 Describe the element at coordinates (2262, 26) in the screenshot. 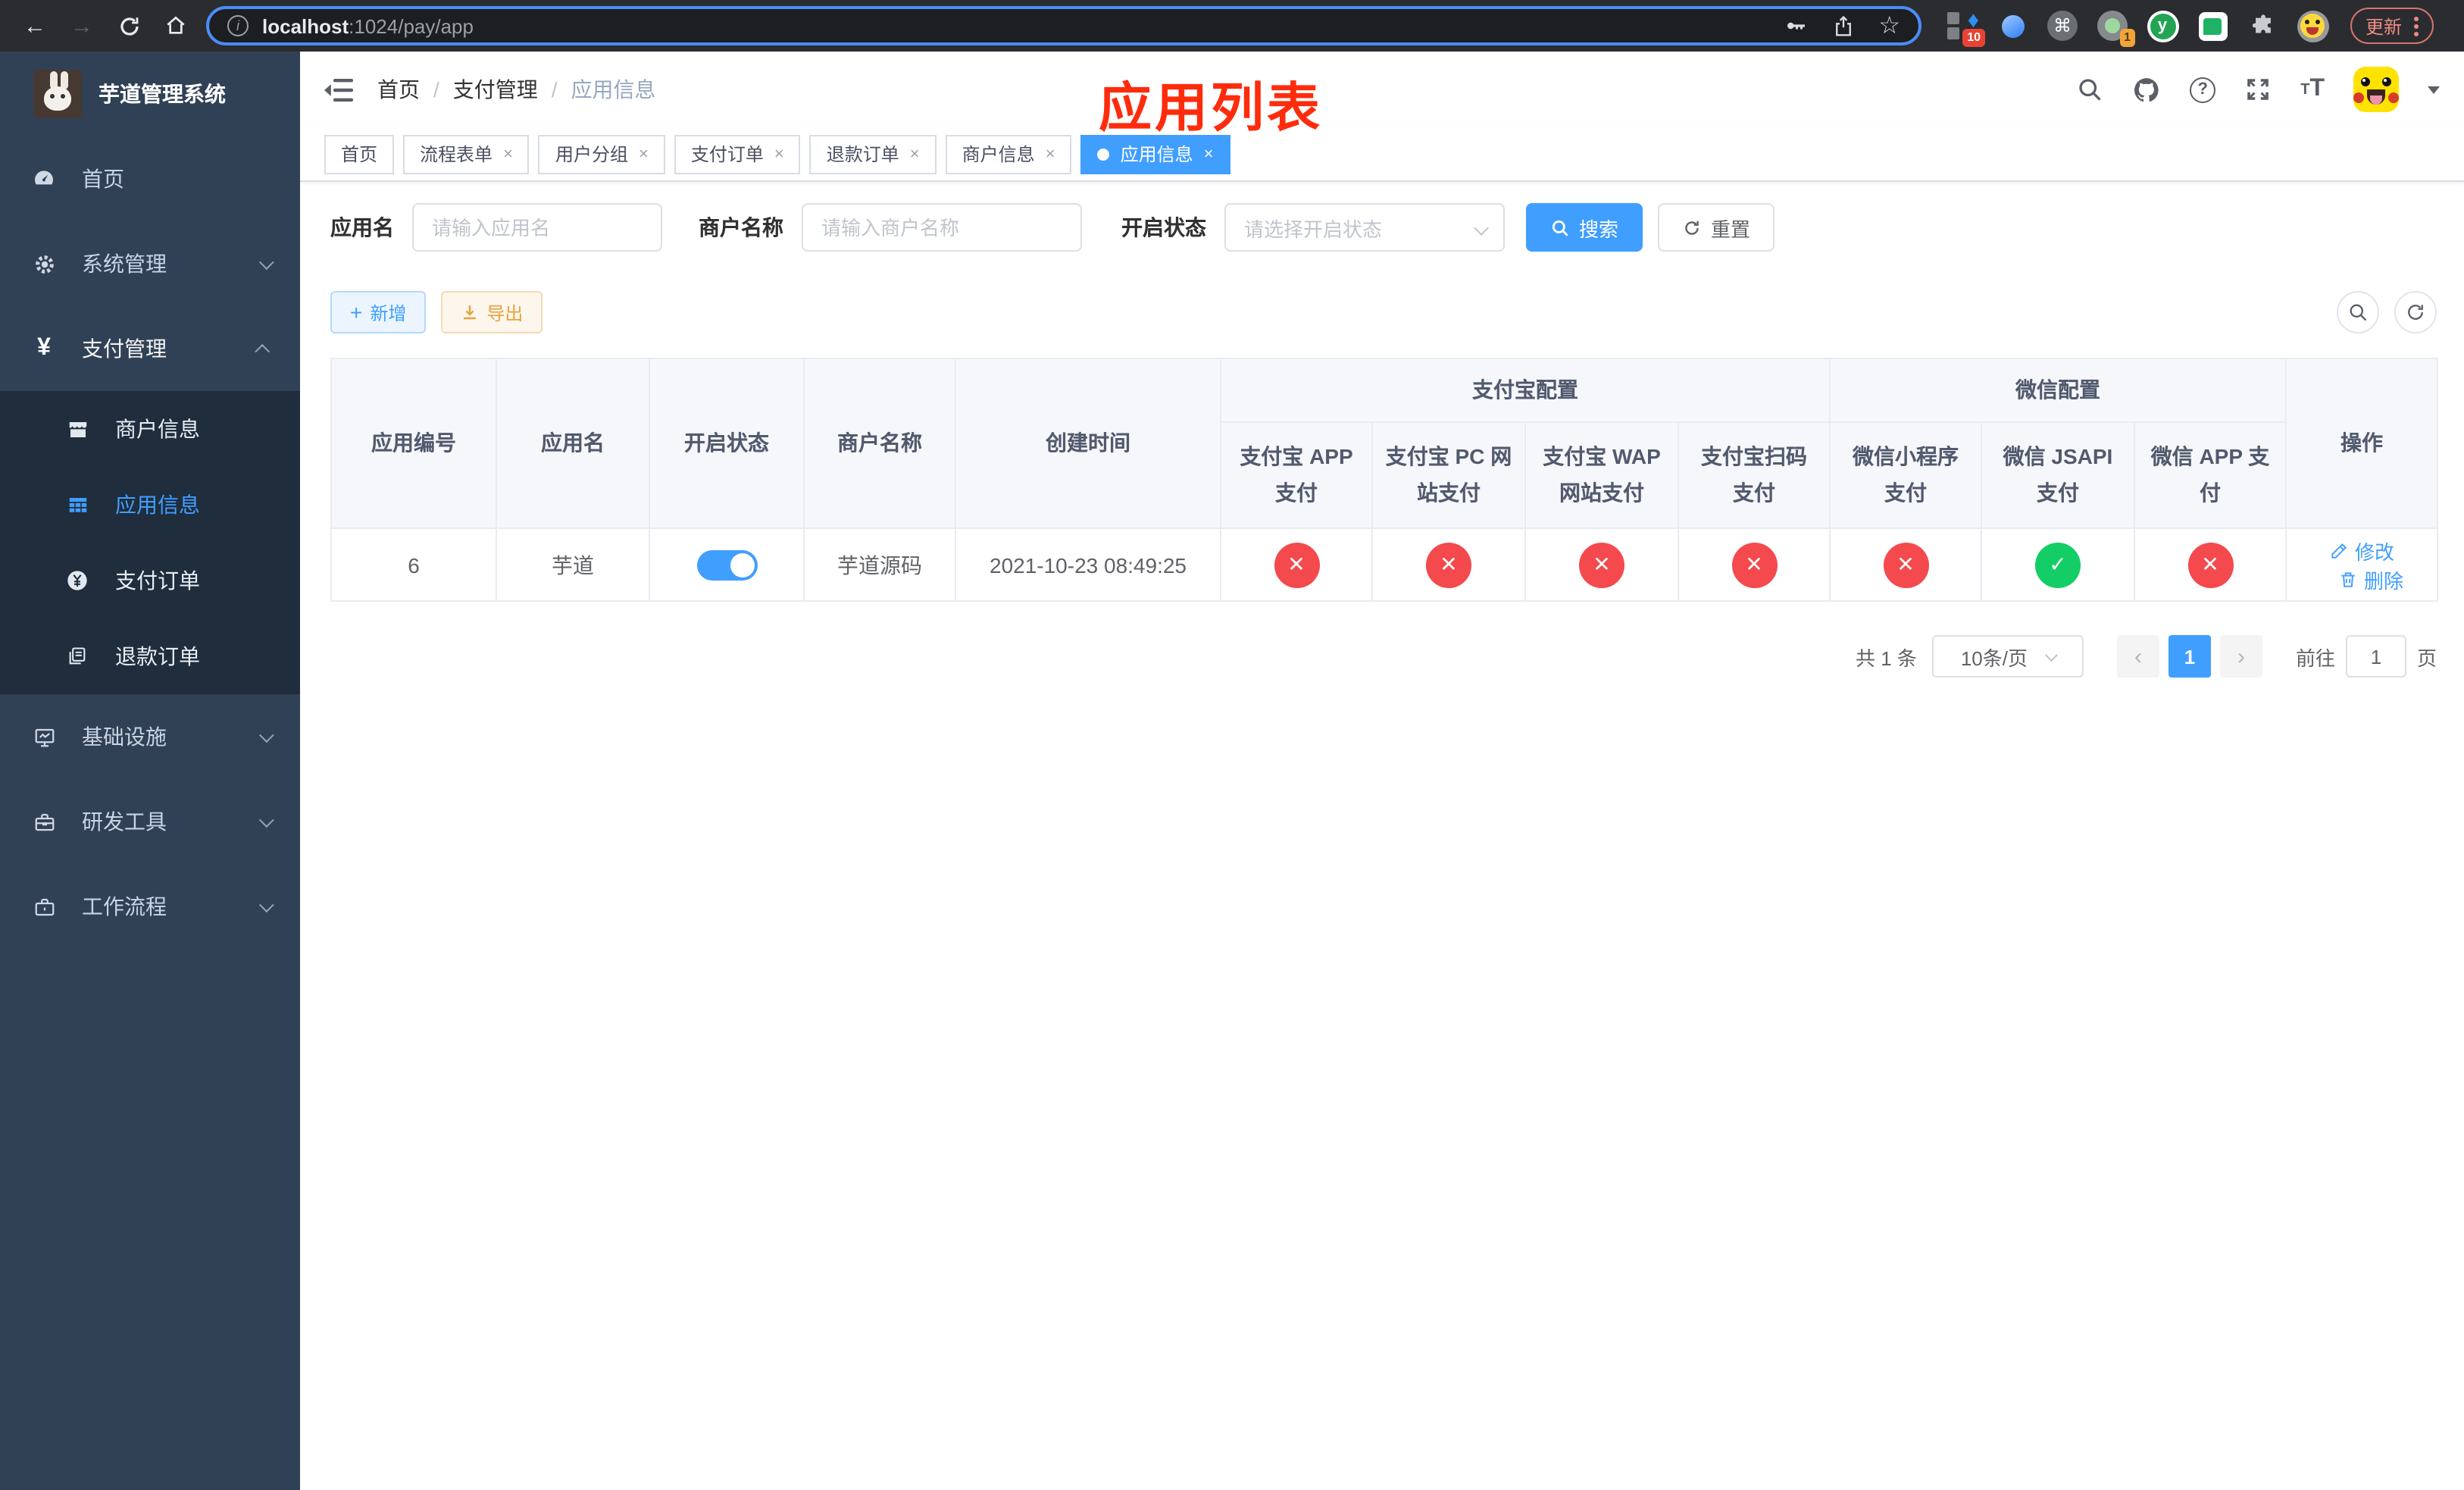

I see `extensions-puzzle-icon` at that location.